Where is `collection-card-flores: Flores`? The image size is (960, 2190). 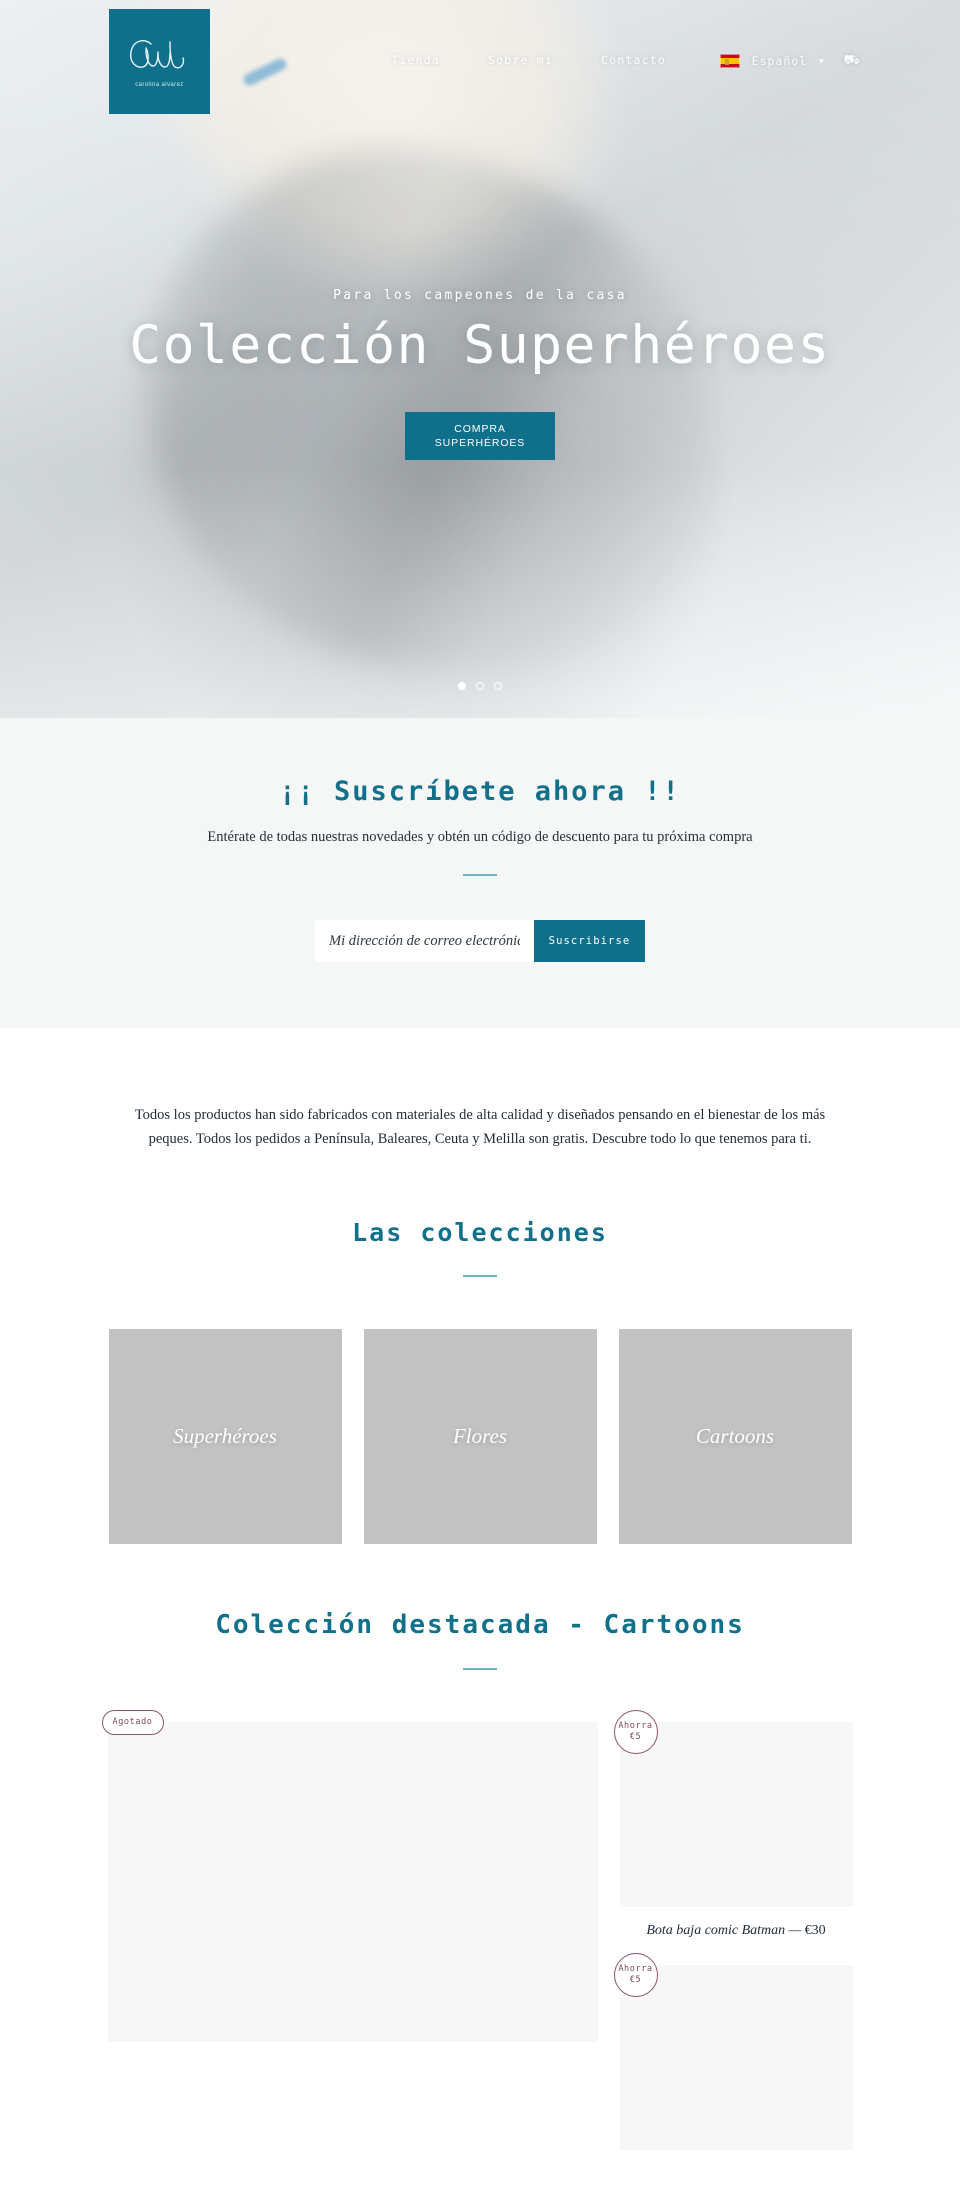
collection-card-flores: Flores is located at coordinates (480, 1436).